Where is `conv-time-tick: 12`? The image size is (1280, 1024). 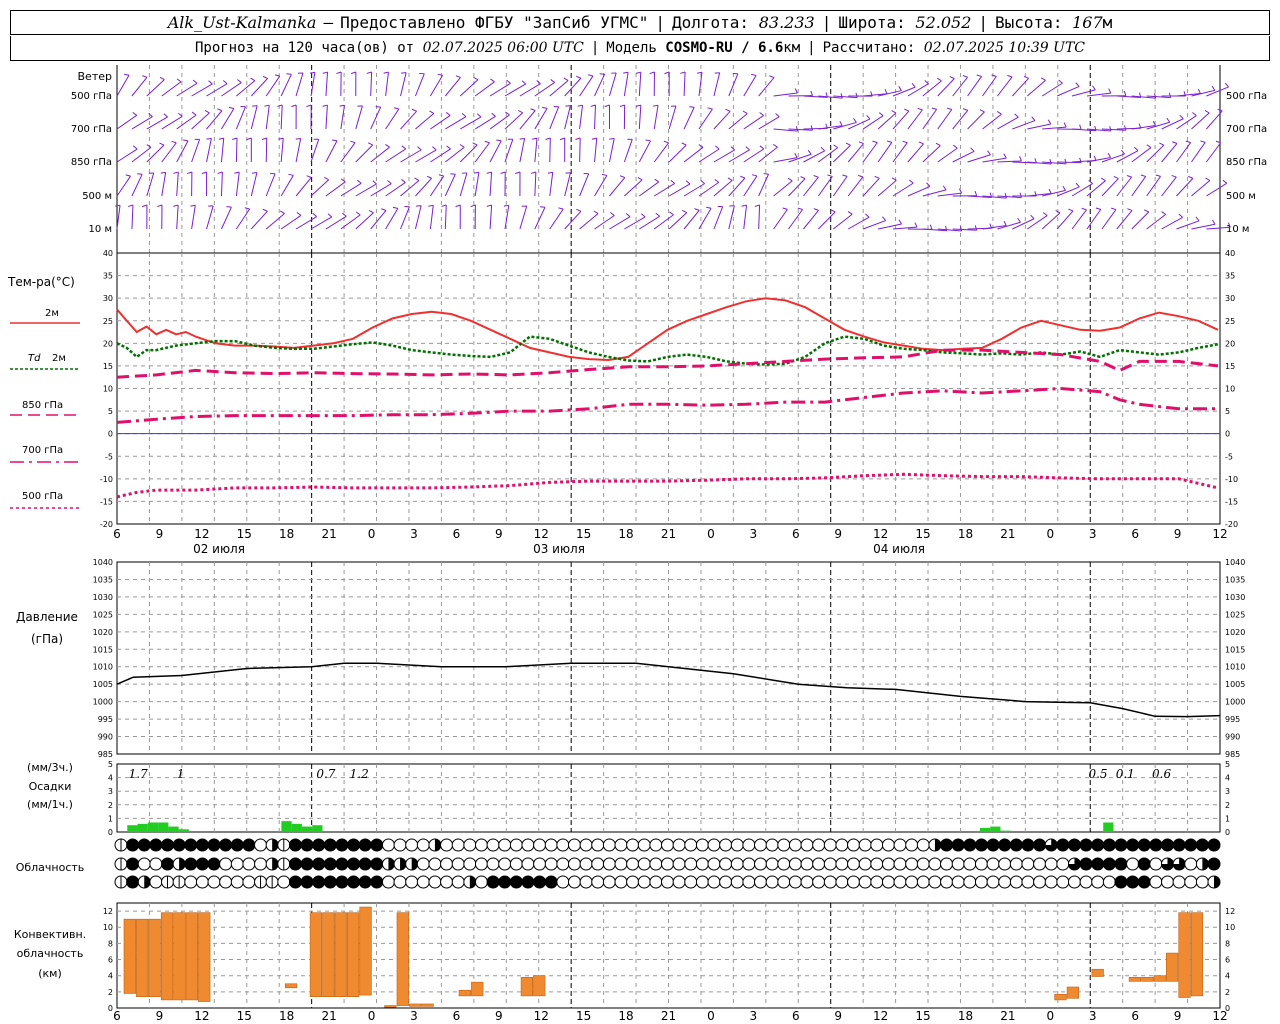 conv-time-tick: 12 is located at coordinates (880, 1016).